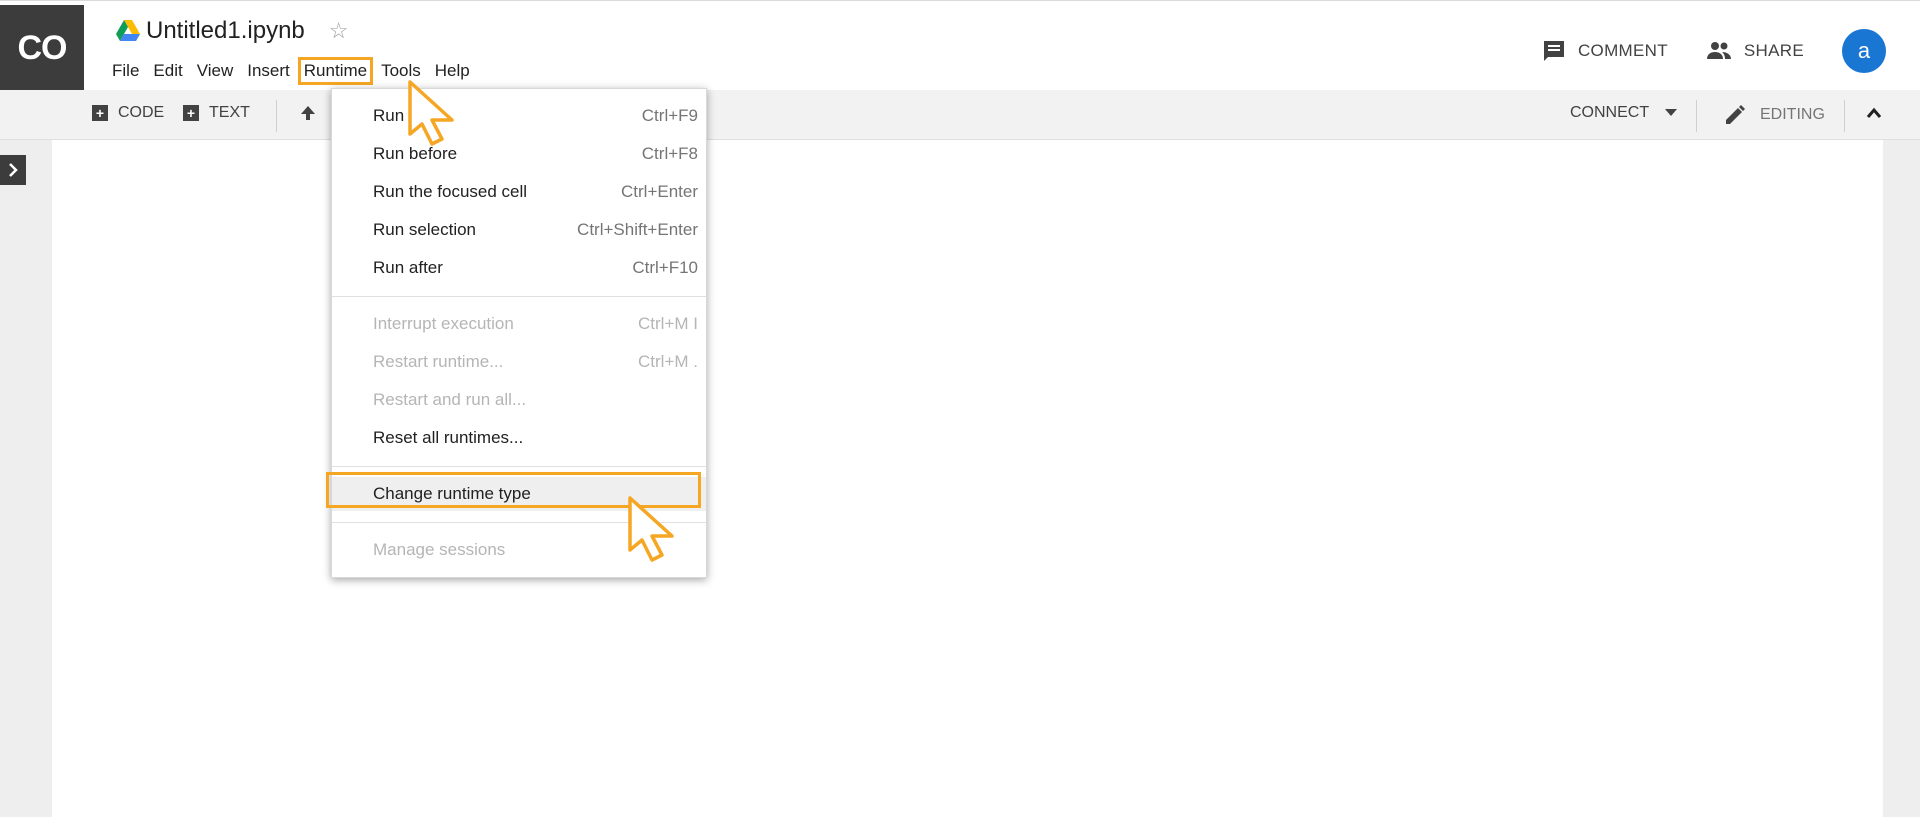  What do you see at coordinates (229, 112) in the screenshot?
I see `add-text-label: TEXT` at bounding box center [229, 112].